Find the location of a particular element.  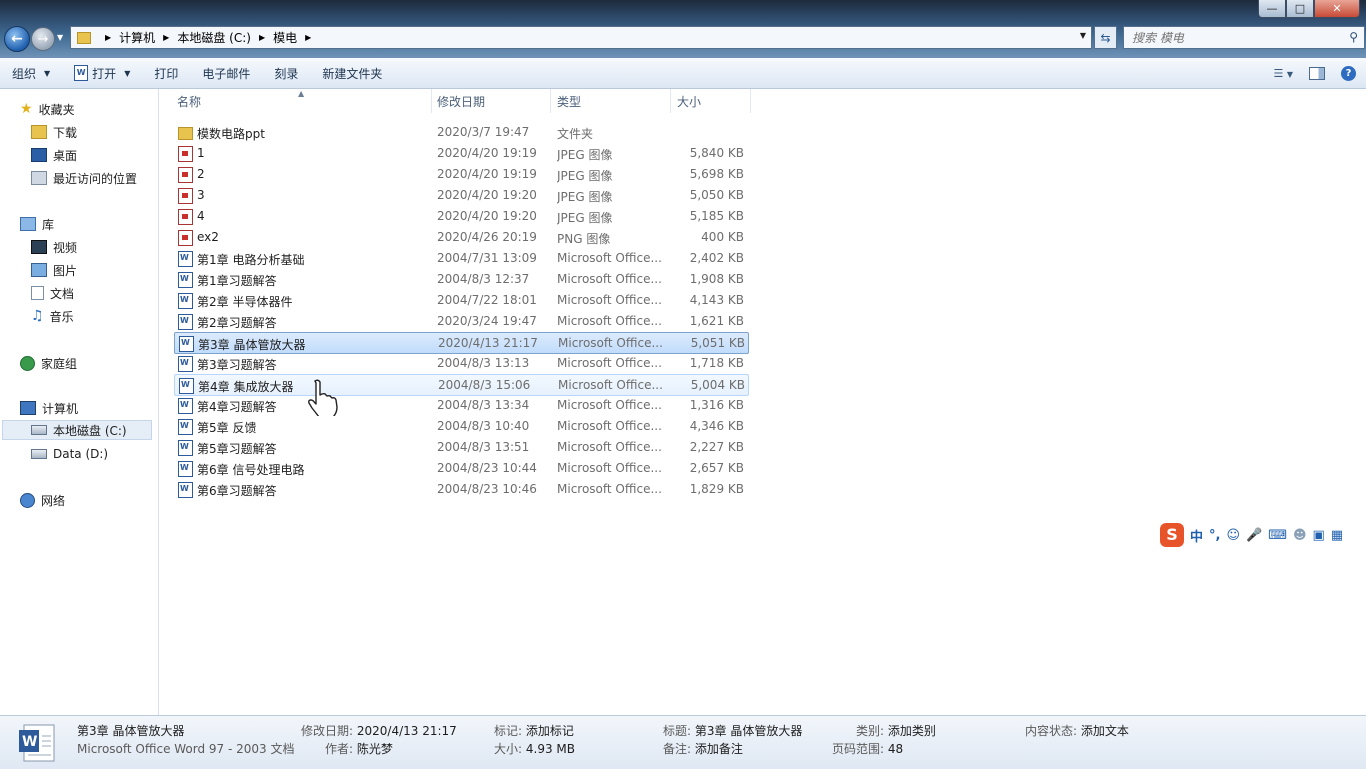

pages-value: 48 is located at coordinates (895, 749).